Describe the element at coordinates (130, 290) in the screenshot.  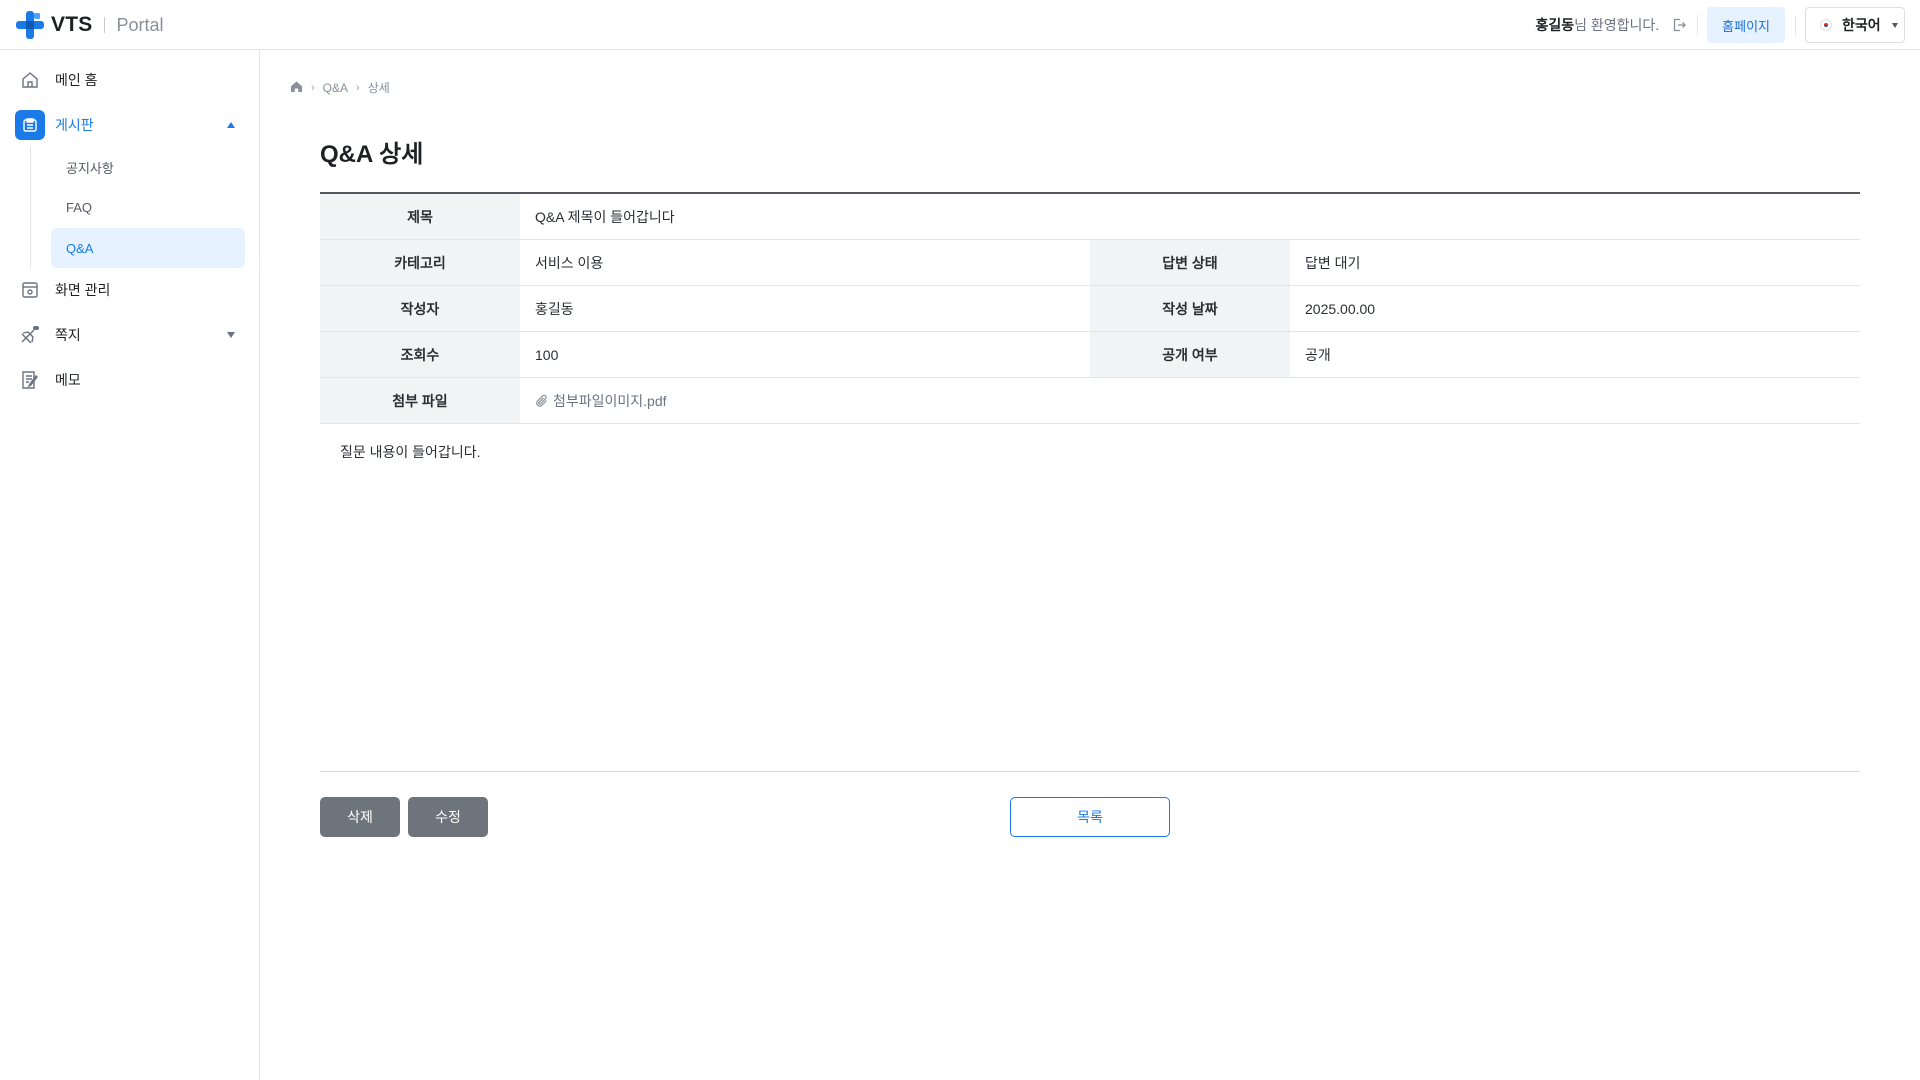
I see `sidebar-item-screen-manage: 화면 관리` at that location.